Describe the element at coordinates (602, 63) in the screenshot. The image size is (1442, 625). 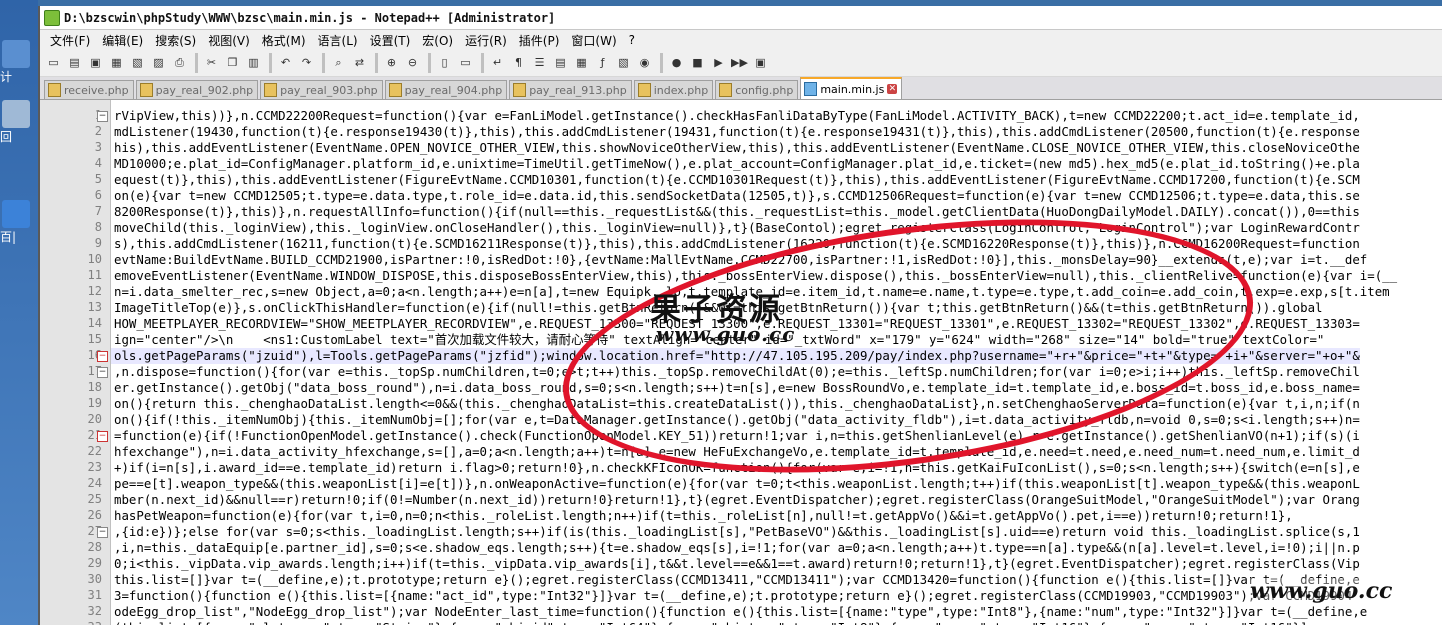
I see `function-list-icon: ƒ` at that location.